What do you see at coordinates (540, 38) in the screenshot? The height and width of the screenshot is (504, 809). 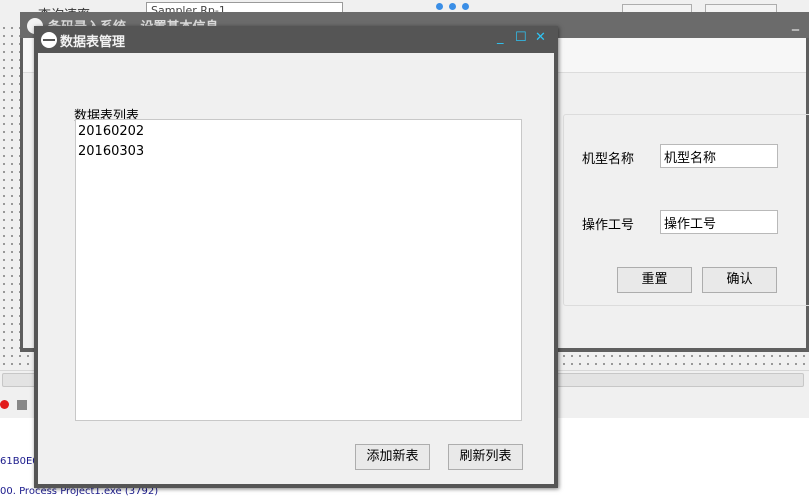 I see `close-icon: ✕` at bounding box center [540, 38].